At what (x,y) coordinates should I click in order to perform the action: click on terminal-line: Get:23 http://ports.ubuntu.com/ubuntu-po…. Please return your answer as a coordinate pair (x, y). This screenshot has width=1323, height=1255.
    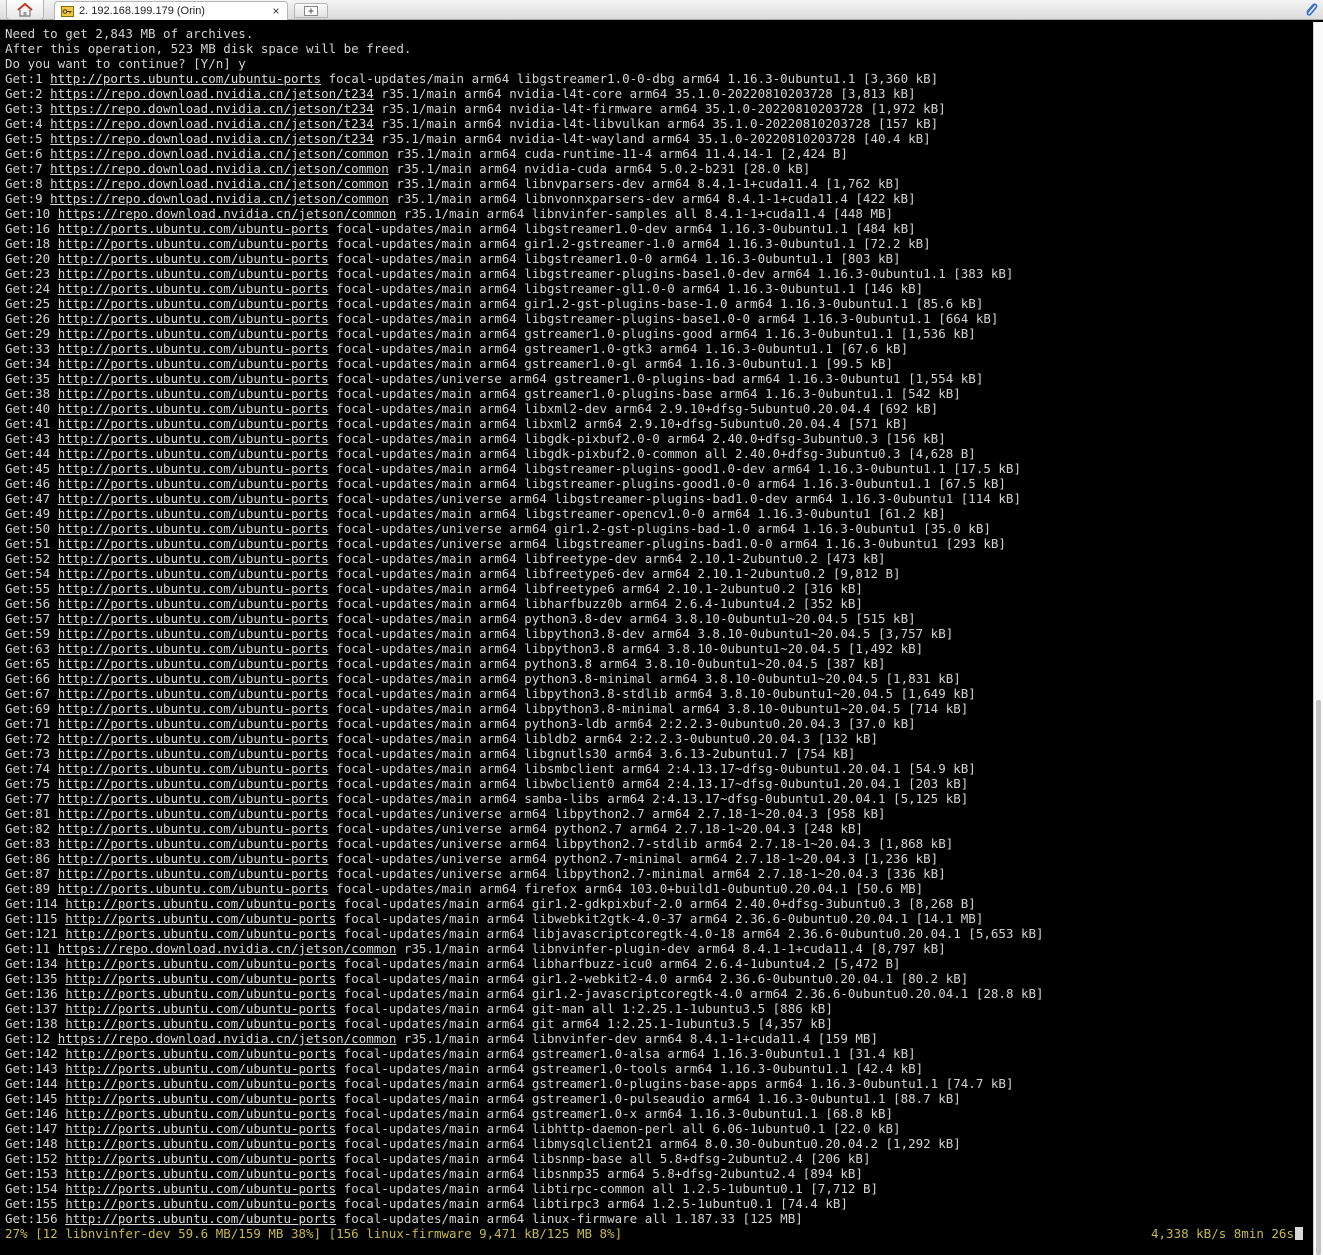
    Looking at the image, I should click on (659, 273).